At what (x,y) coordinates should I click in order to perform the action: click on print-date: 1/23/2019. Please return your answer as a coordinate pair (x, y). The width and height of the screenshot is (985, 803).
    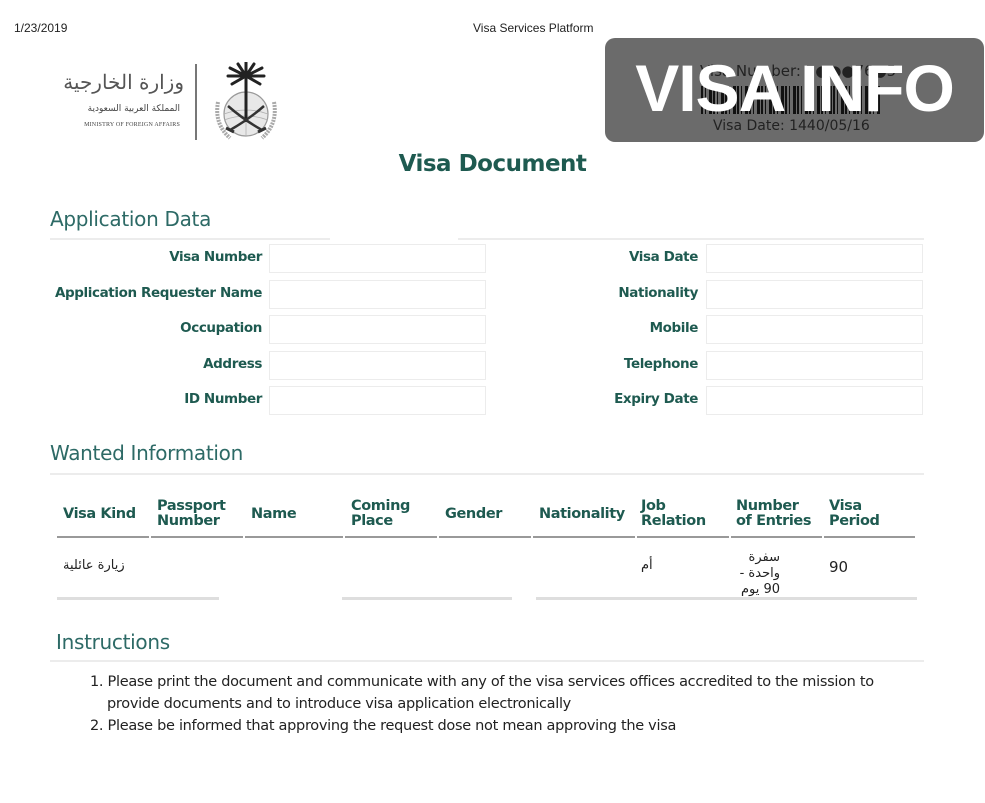
    Looking at the image, I should click on (41, 28).